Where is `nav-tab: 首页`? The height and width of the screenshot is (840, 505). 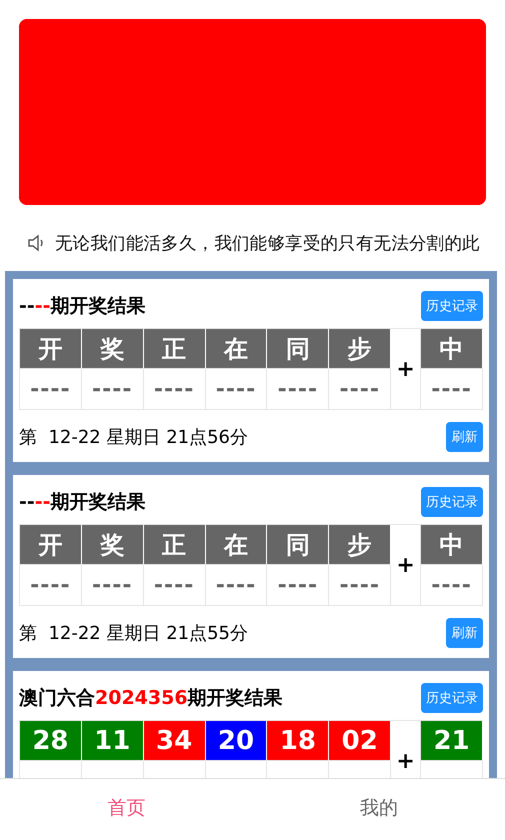
nav-tab: 首页 is located at coordinates (126, 809).